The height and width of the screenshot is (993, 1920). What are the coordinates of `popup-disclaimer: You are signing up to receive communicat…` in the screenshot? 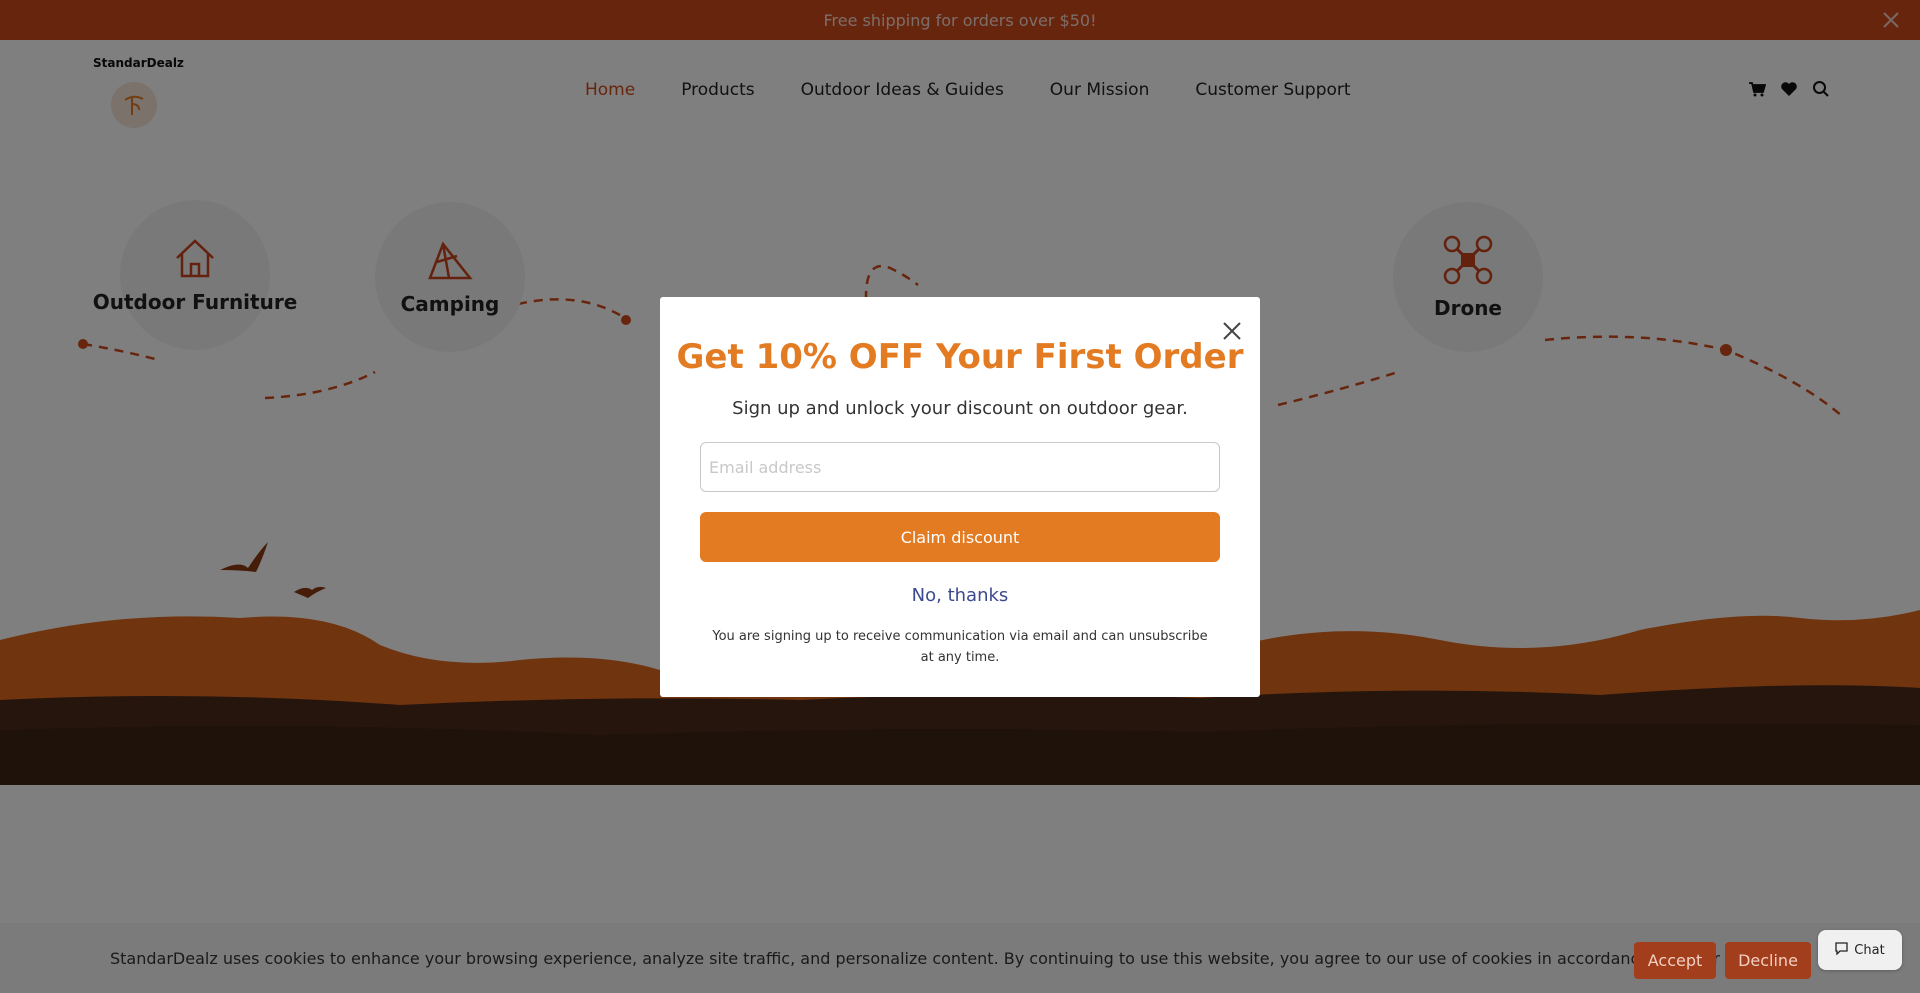 It's located at (960, 647).